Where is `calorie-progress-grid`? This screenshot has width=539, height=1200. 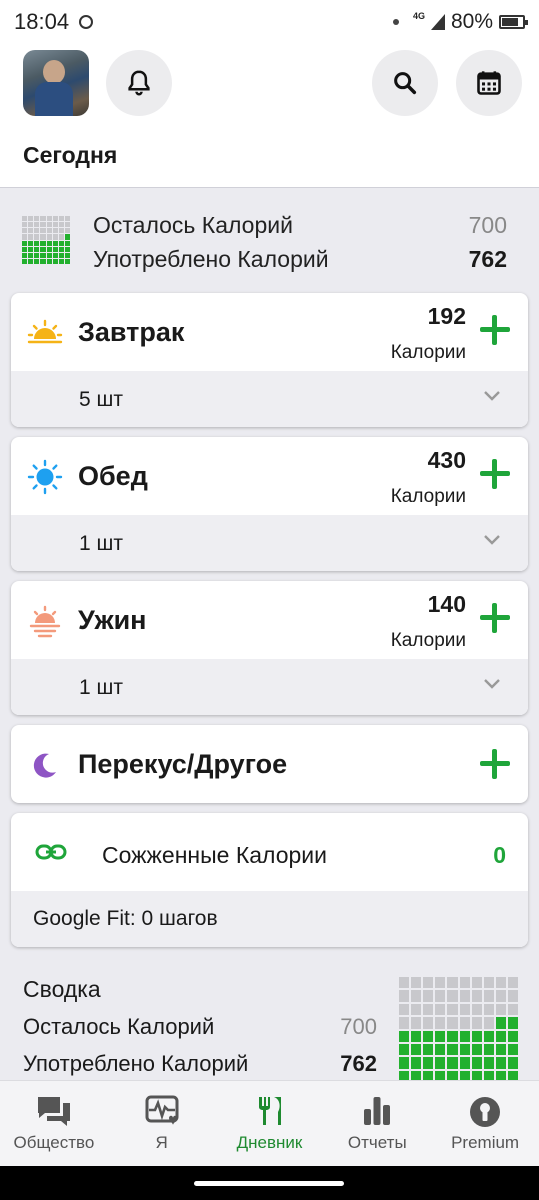 calorie-progress-grid is located at coordinates (458, 1029).